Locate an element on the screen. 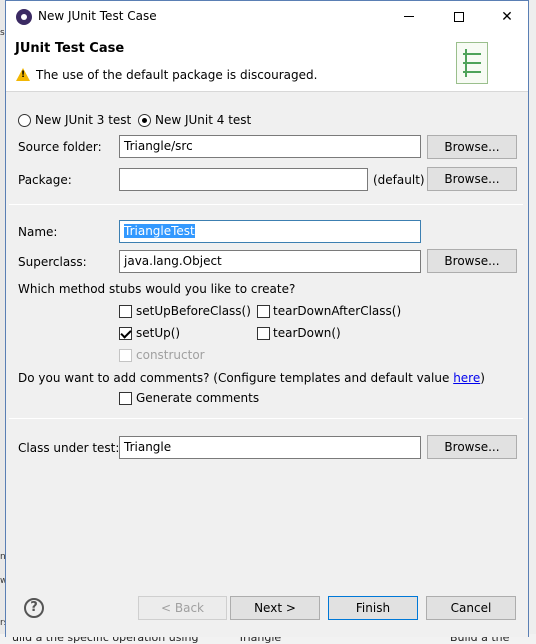  constructor-label: constructor is located at coordinates (170, 355).